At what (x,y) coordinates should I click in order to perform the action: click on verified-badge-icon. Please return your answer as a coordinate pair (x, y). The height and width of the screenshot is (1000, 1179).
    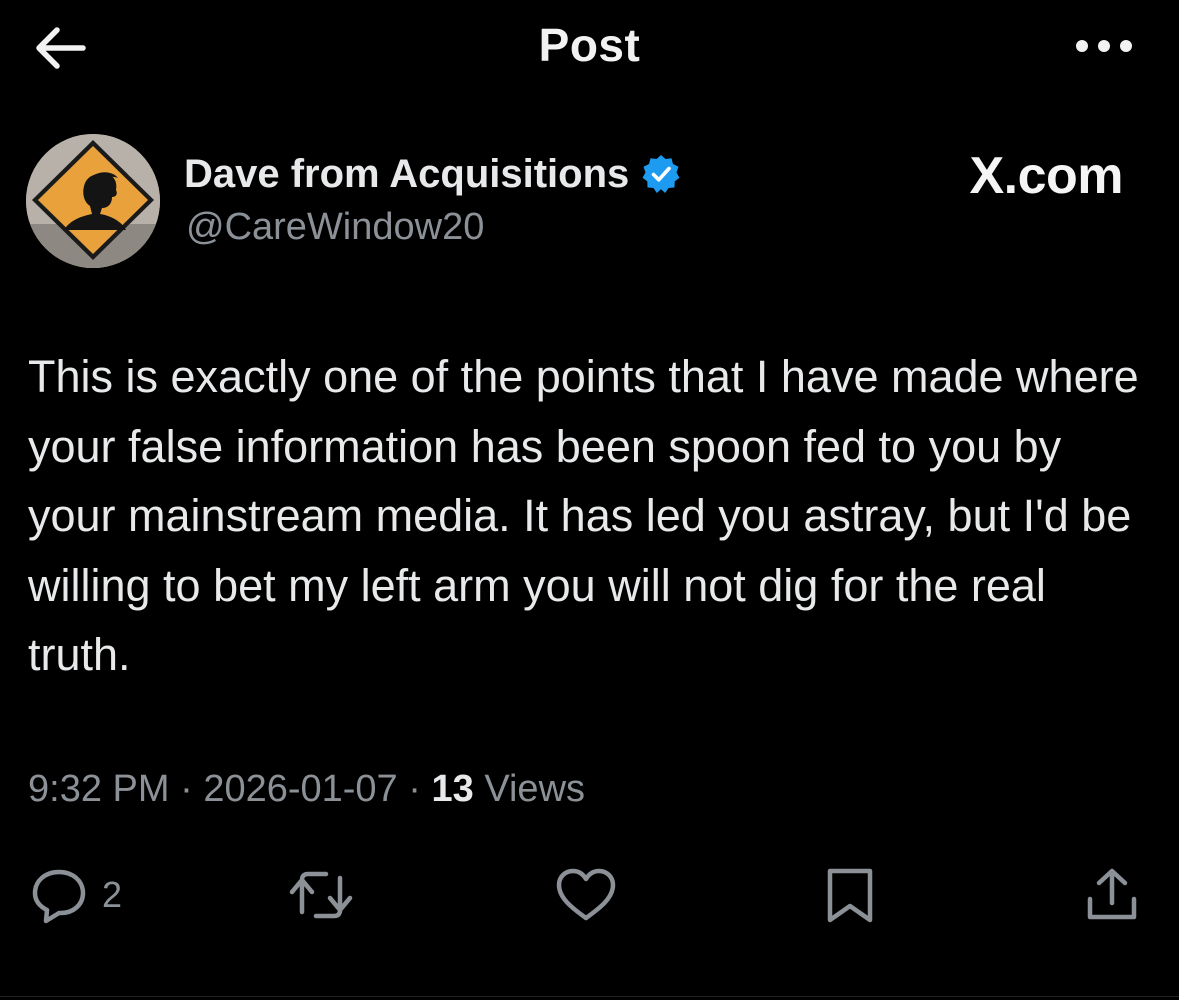
    Looking at the image, I should click on (661, 174).